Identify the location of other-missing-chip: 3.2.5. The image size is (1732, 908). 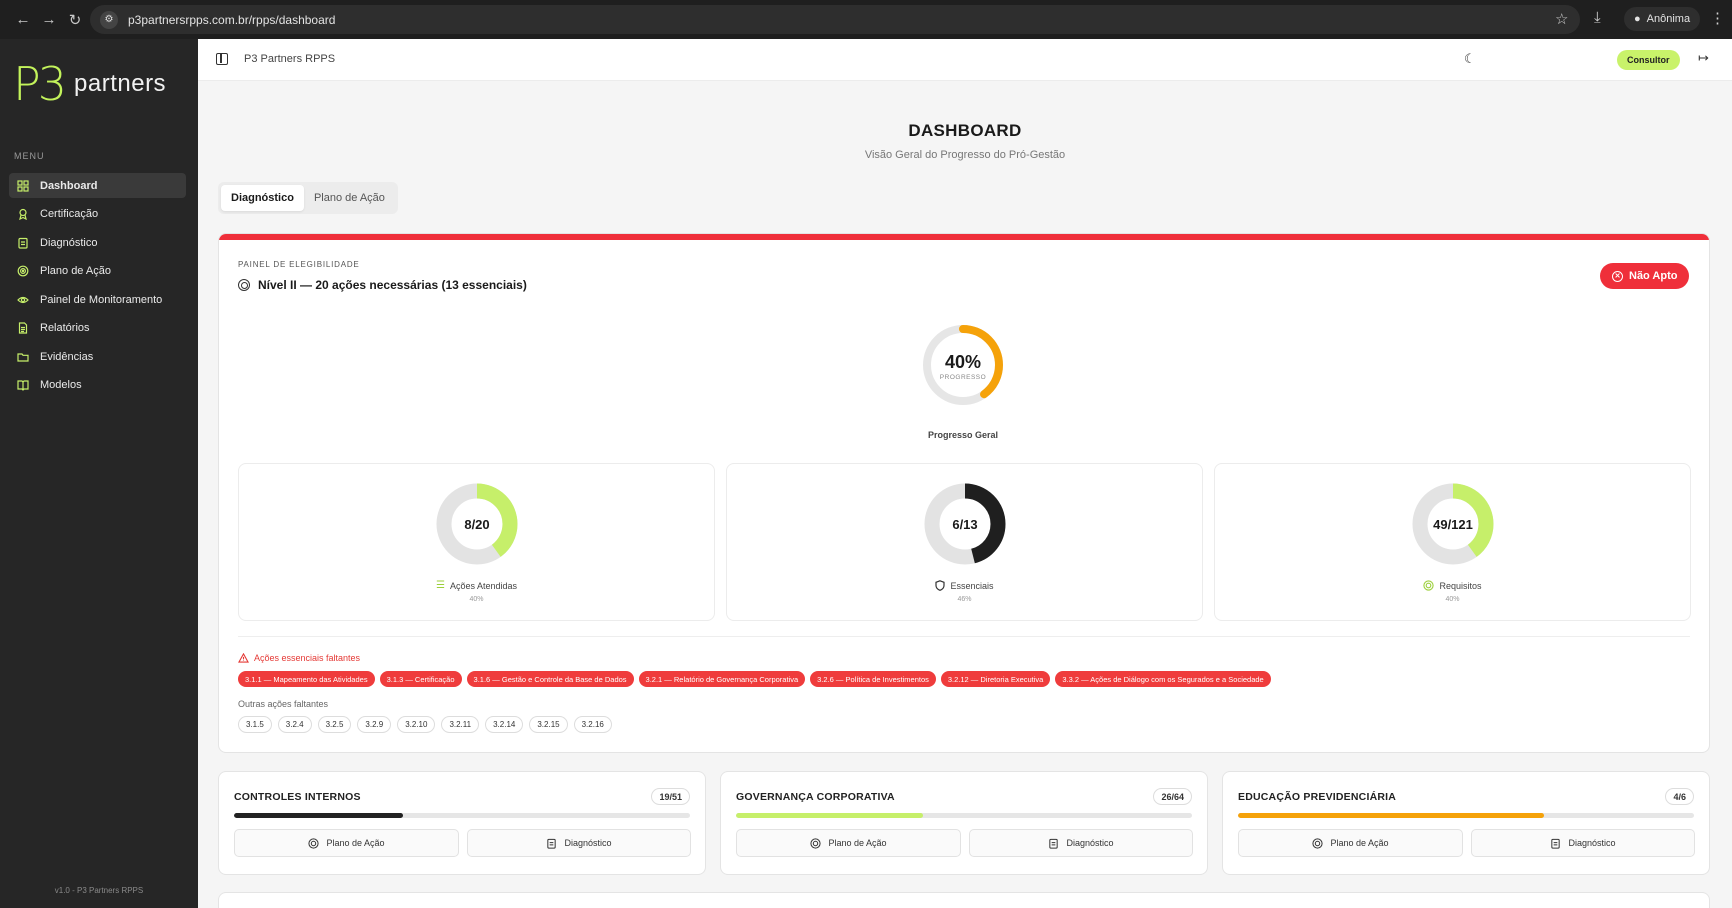
(334, 724).